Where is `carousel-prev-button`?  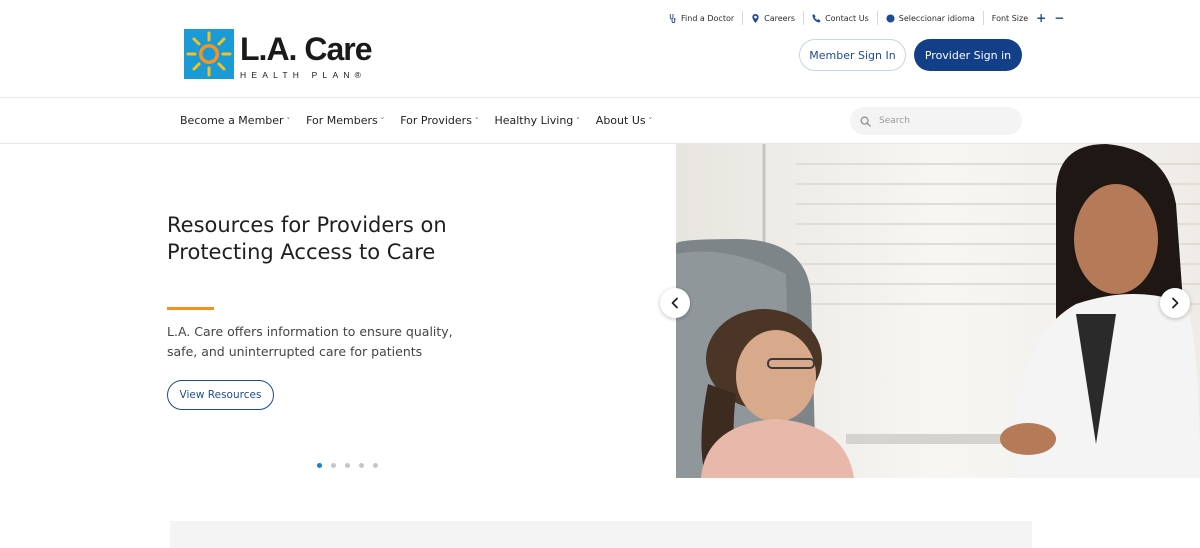
carousel-prev-button is located at coordinates (675, 303).